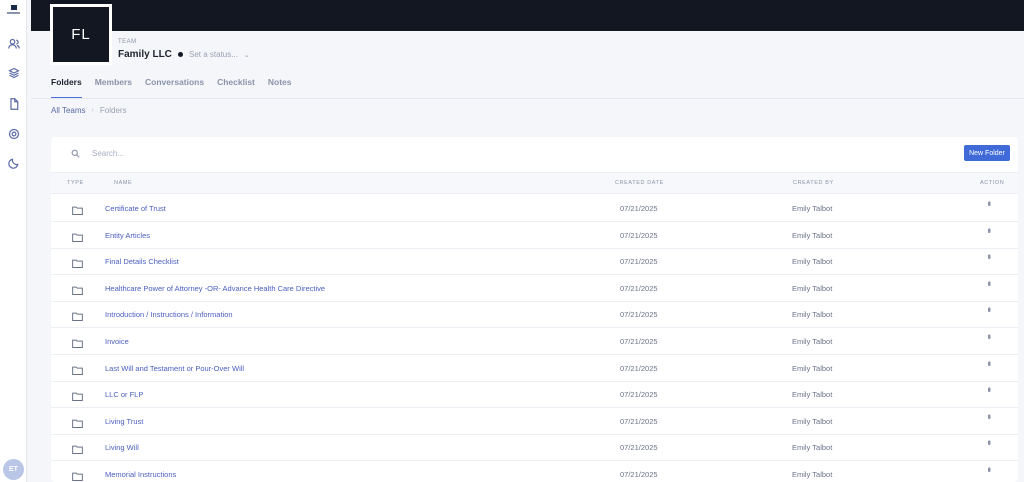 The width and height of the screenshot is (1024, 482). I want to click on team-avatar: FL, so click(81, 34).